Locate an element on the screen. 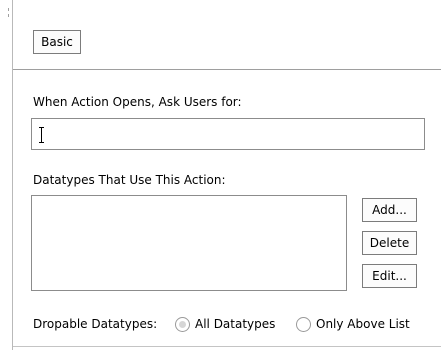 The width and height of the screenshot is (441, 350). section-divider is located at coordinates (227, 69).